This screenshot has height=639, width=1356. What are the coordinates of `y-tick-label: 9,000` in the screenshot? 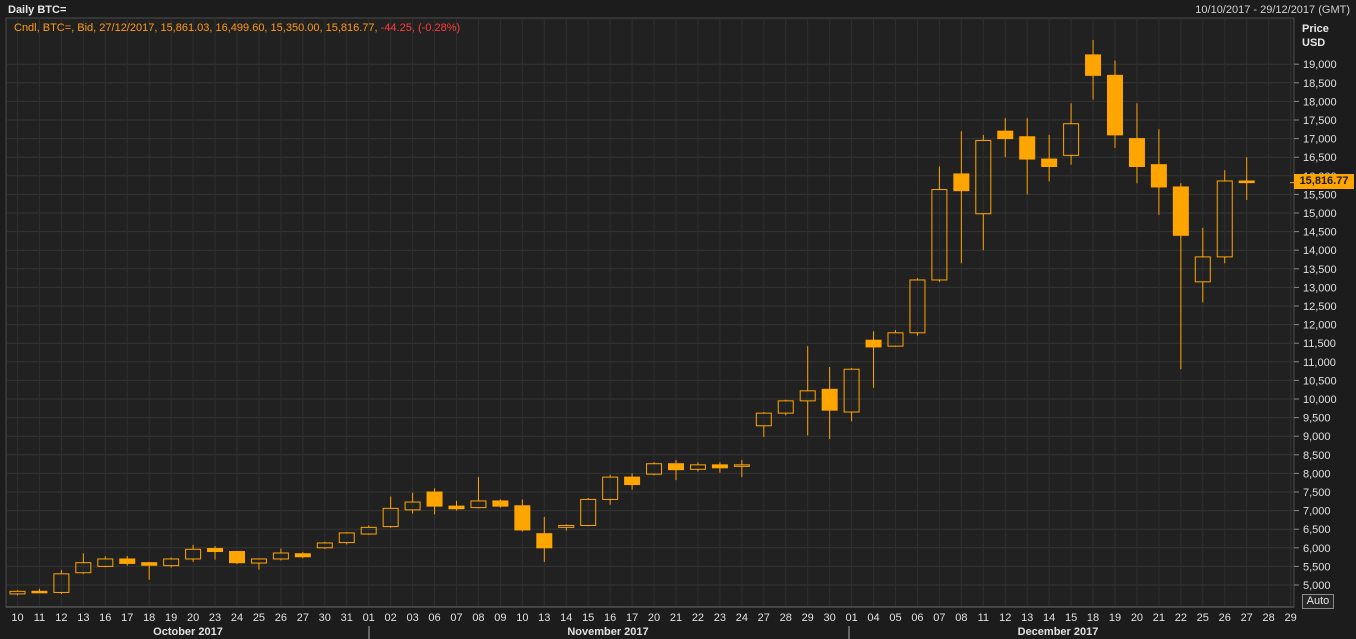 It's located at (1317, 437).